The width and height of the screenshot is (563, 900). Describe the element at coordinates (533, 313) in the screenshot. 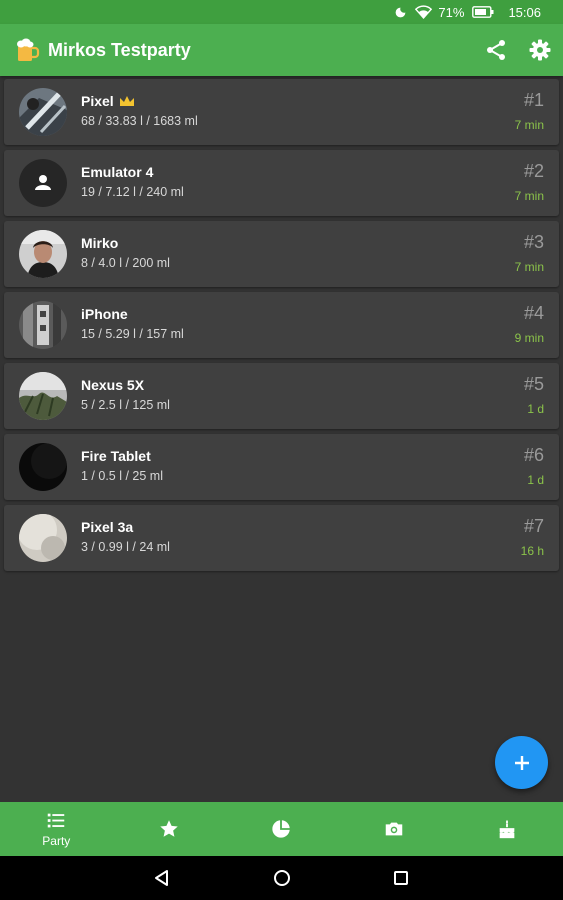

I see `player-rank: #4` at that location.